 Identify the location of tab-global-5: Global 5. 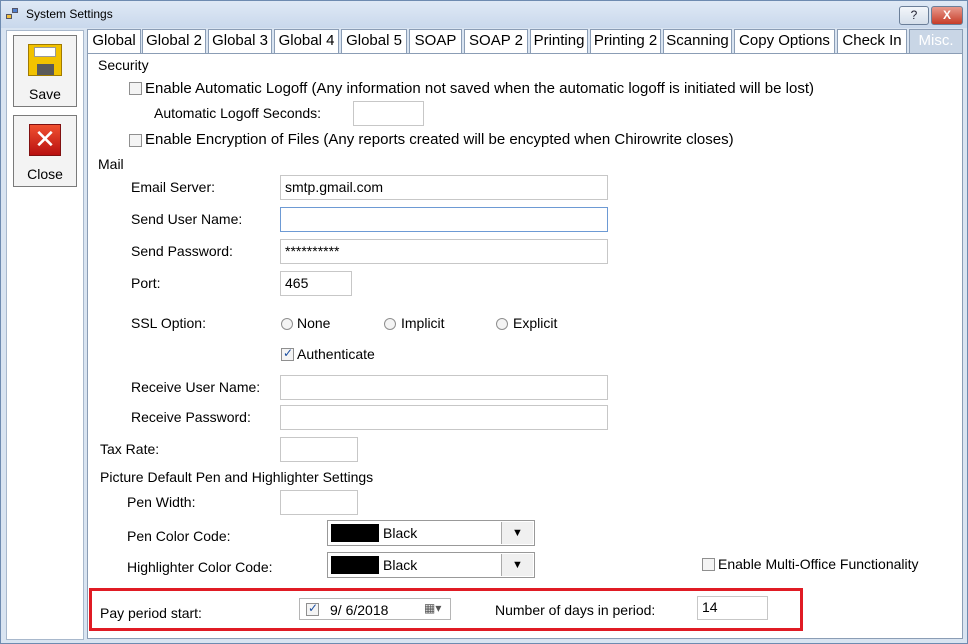
(374, 41).